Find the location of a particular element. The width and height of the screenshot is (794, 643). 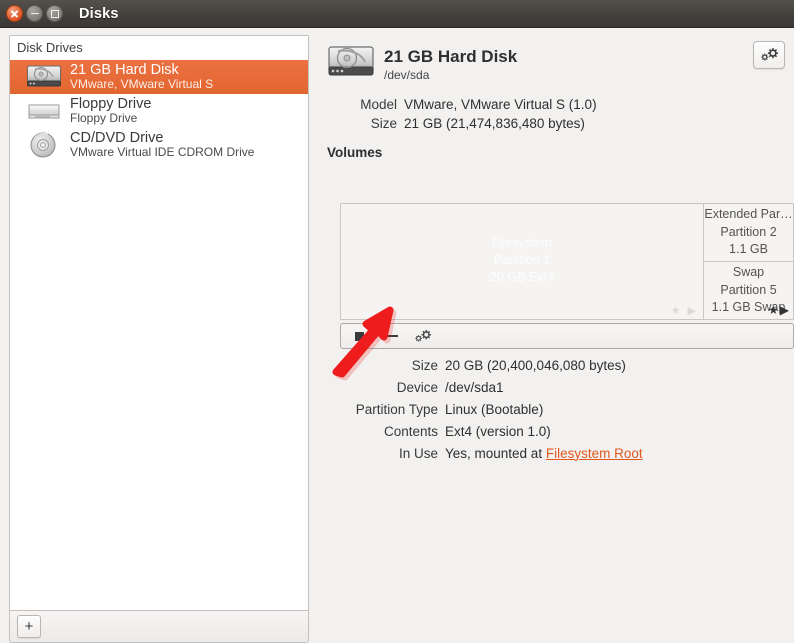

partition-block-2: Extended Par… Partition 2 1.1 GB is located at coordinates (748, 233).